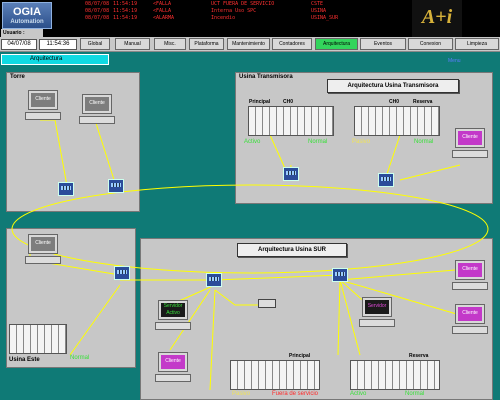  What do you see at coordinates (275, 371) in the screenshot?
I see `sur-rack-principal: Principal` at bounding box center [275, 371].